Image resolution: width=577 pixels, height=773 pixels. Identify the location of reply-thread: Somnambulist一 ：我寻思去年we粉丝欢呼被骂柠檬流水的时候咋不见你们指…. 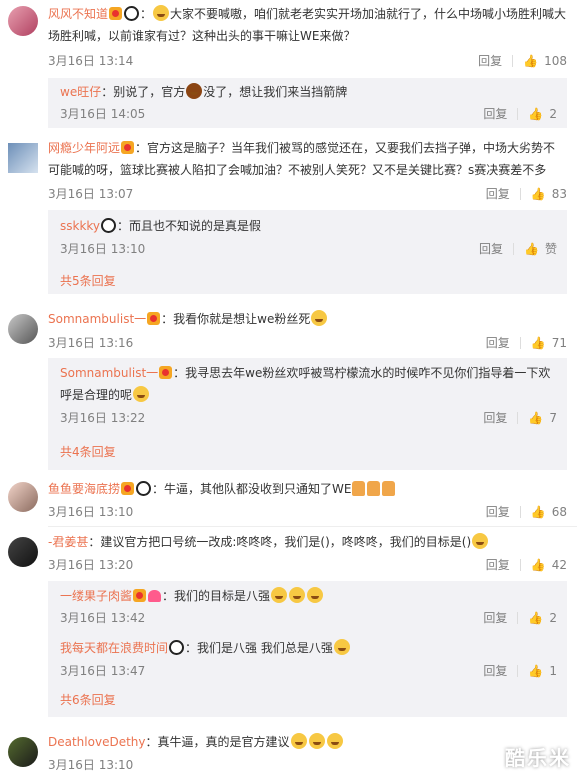
(307, 414).